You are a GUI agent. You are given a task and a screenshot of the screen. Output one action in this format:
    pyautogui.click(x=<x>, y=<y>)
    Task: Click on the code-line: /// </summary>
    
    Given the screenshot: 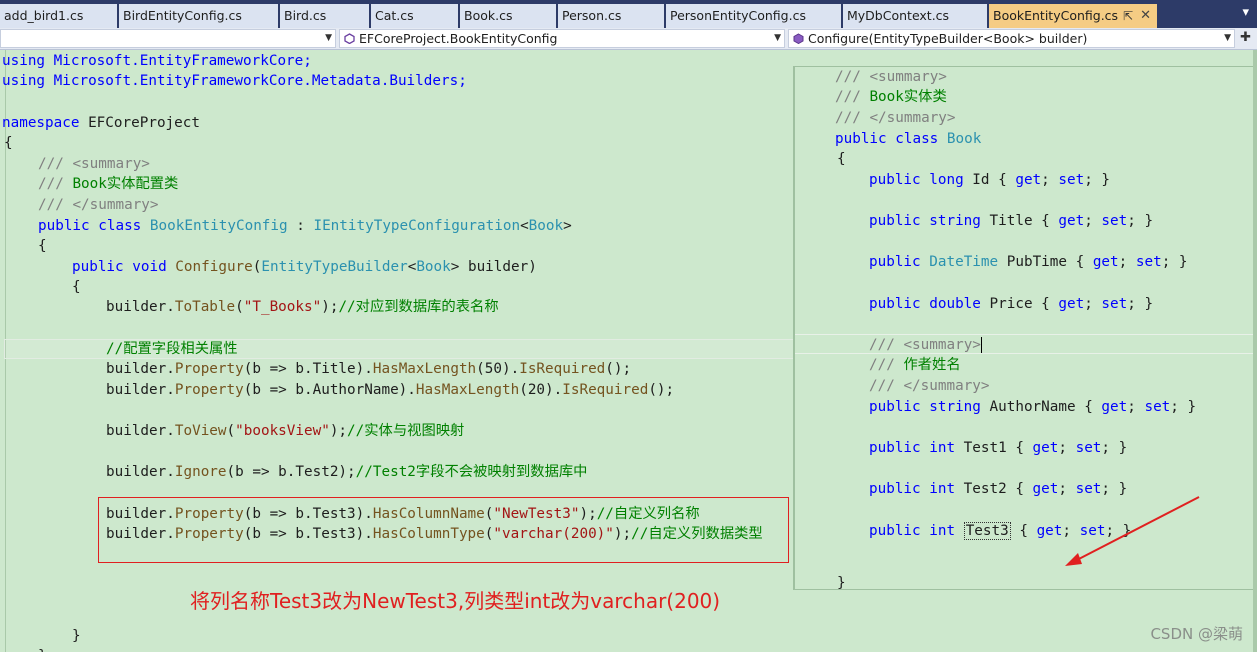 What is the action you would take?
    pyautogui.click(x=98, y=205)
    